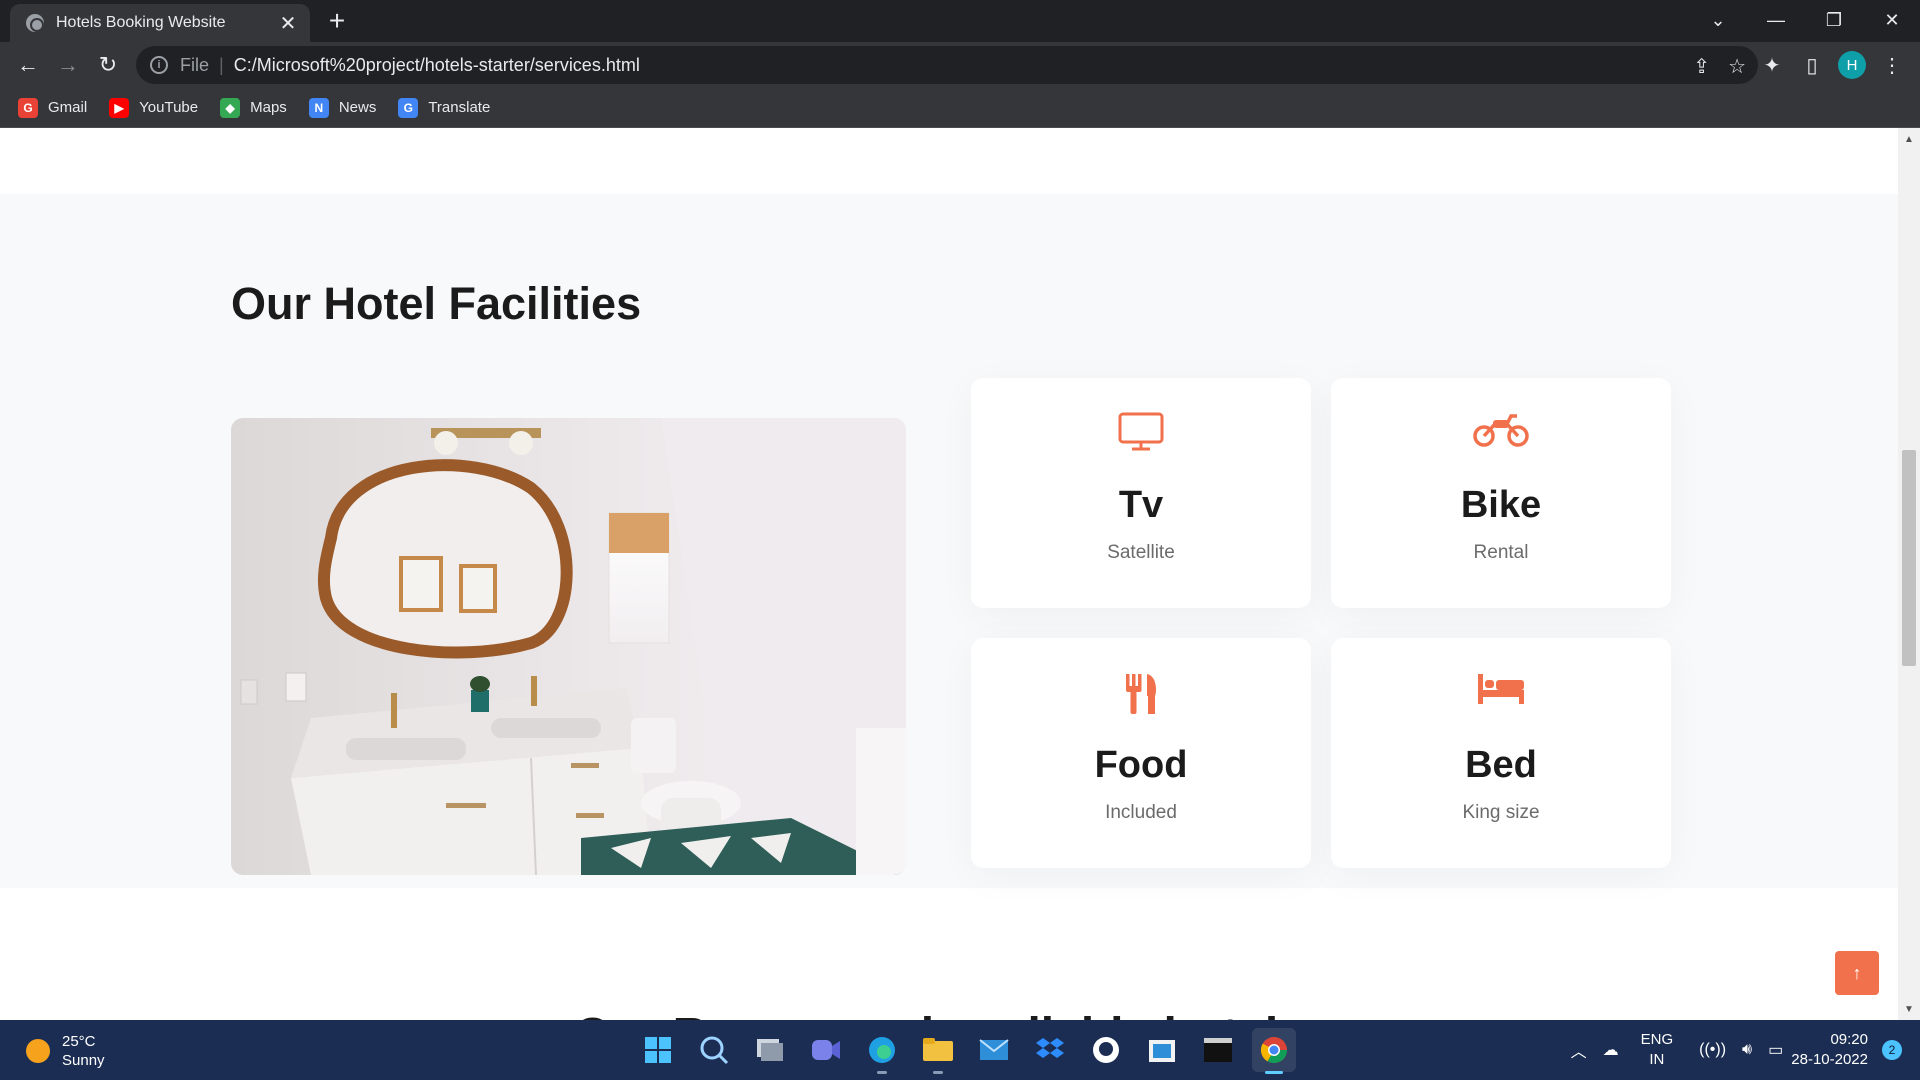 The width and height of the screenshot is (1920, 1080). Describe the element at coordinates (1834, 20) in the screenshot. I see `restore-button: ❐` at that location.